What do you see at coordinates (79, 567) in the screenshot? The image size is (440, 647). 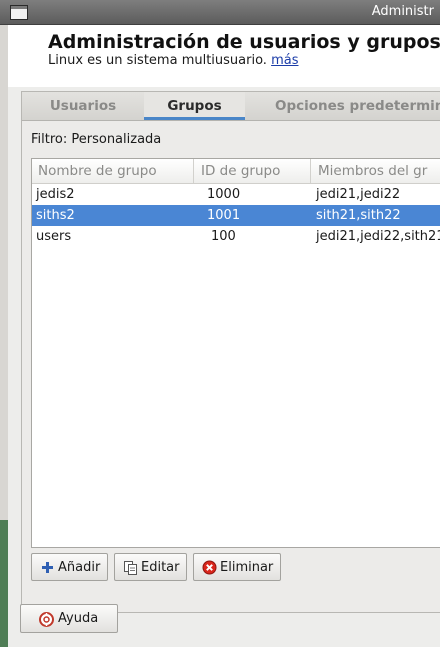 I see `add-button-label: Añadir` at bounding box center [79, 567].